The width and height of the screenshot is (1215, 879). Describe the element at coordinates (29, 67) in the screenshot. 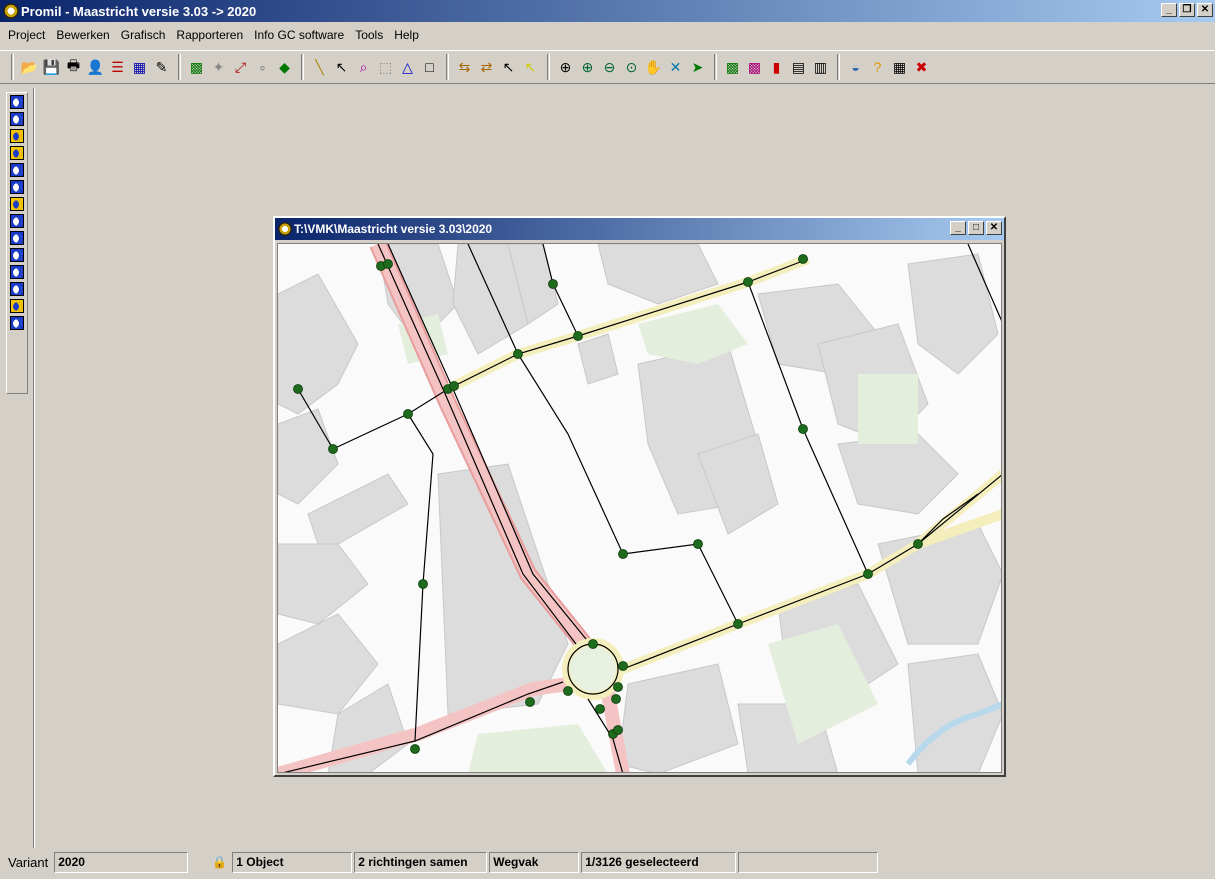

I see `folder-open-icon: 📂` at that location.